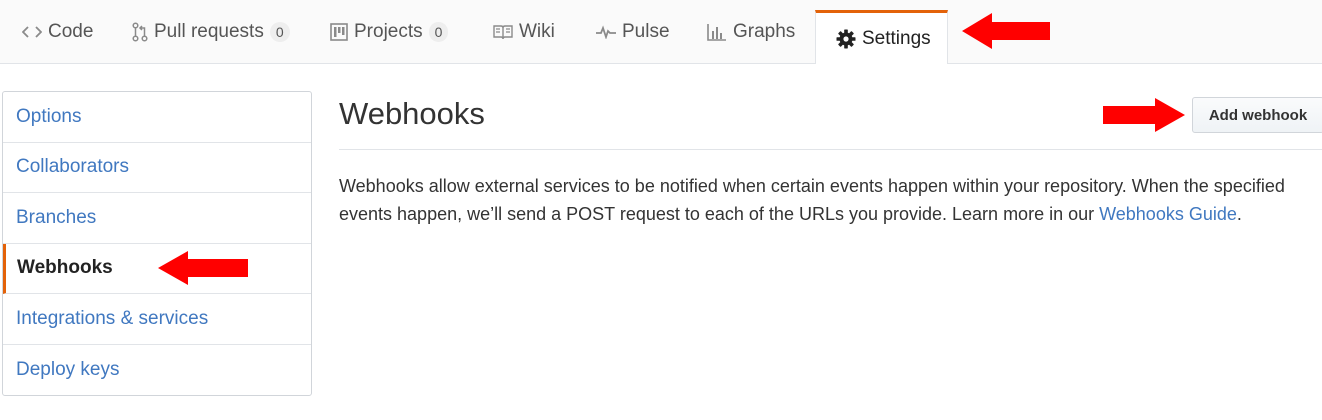 The height and width of the screenshot is (420, 1322). Describe the element at coordinates (503, 32) in the screenshot. I see `book-icon` at that location.